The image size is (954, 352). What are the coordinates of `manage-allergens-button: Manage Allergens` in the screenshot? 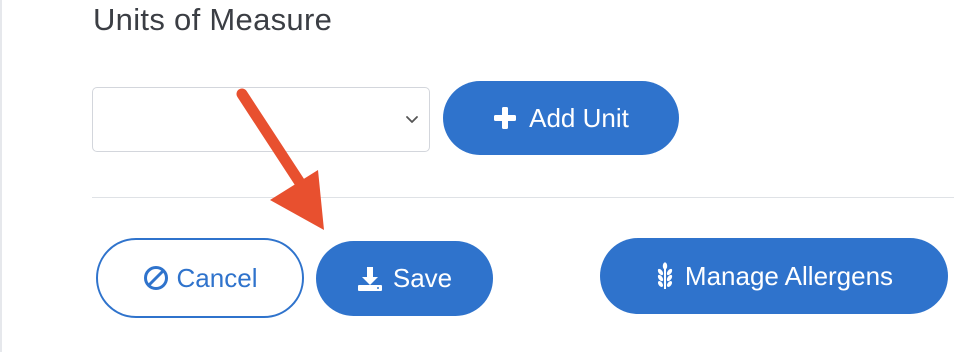 It's located at (774, 276).